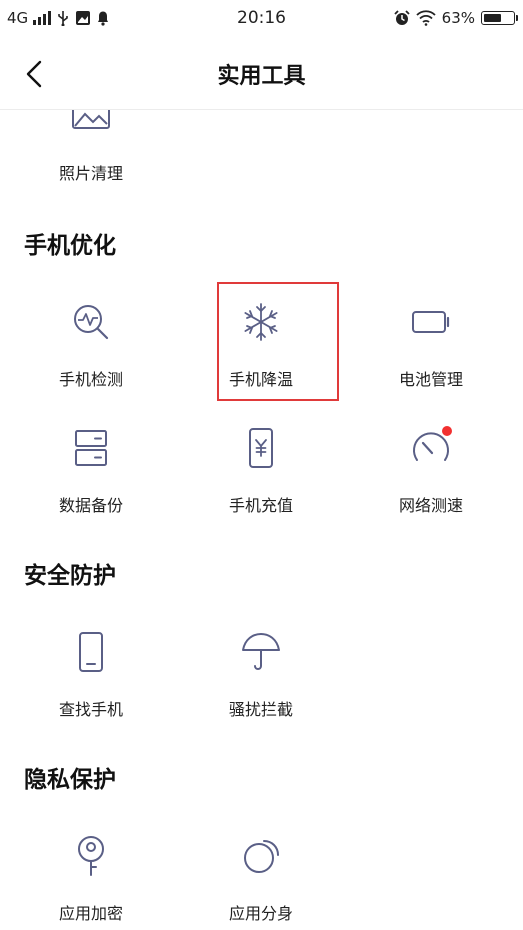  Describe the element at coordinates (447, 431) in the screenshot. I see `notification-badge` at that location.